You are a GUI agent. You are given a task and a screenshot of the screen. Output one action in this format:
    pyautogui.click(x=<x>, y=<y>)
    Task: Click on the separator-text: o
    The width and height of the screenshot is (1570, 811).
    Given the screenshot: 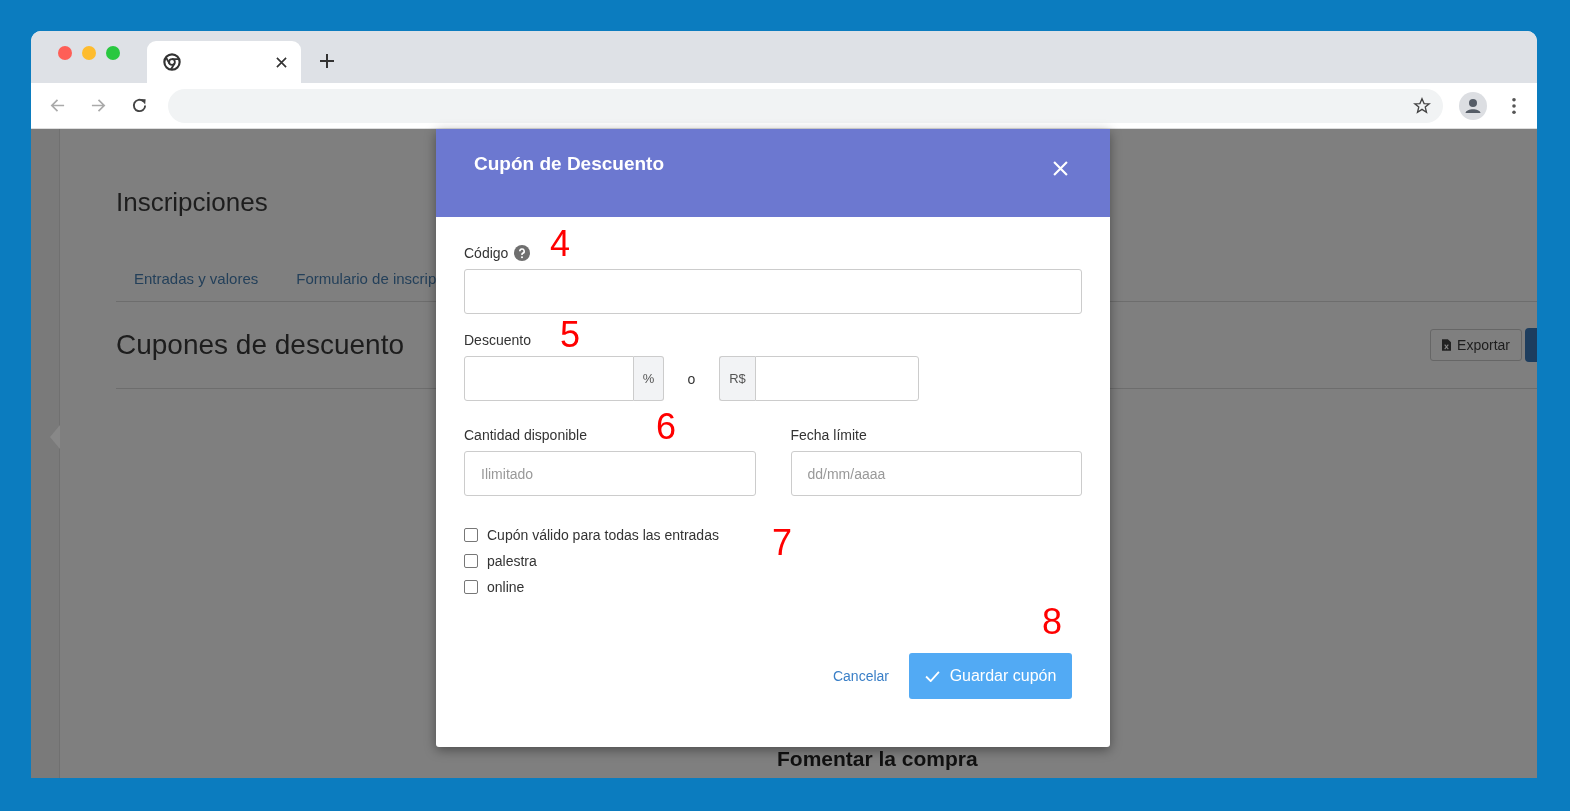 What is the action you would take?
    pyautogui.click(x=691, y=378)
    